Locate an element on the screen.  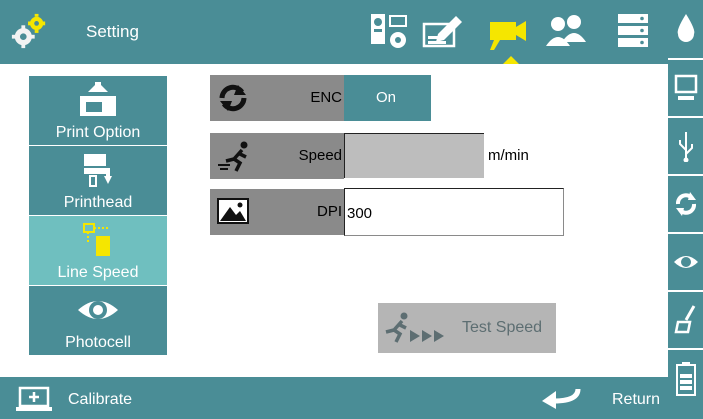
clean-brush-icon is located at coordinates (685, 319).